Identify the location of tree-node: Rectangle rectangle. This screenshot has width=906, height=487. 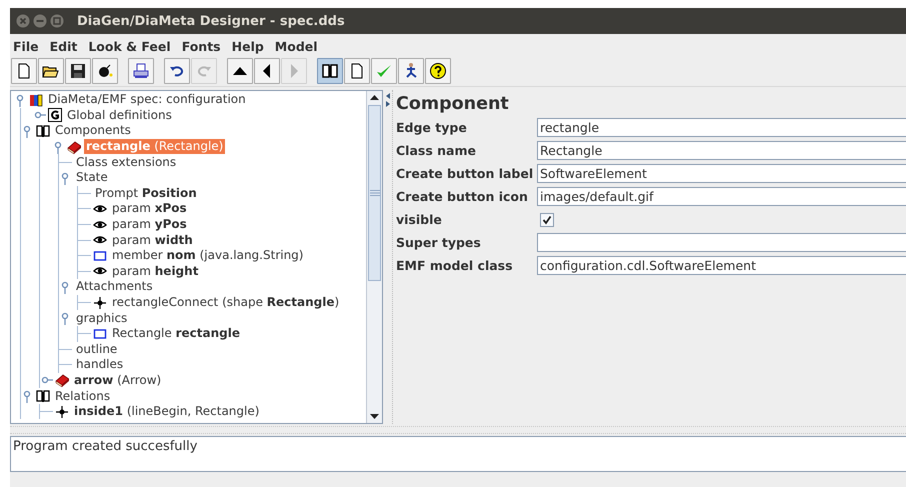
(176, 334).